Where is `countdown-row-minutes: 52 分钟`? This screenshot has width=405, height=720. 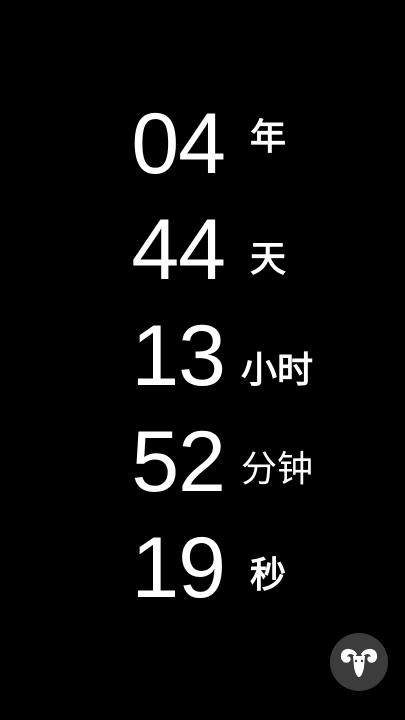 countdown-row-minutes: 52 分钟 is located at coordinates (202, 462).